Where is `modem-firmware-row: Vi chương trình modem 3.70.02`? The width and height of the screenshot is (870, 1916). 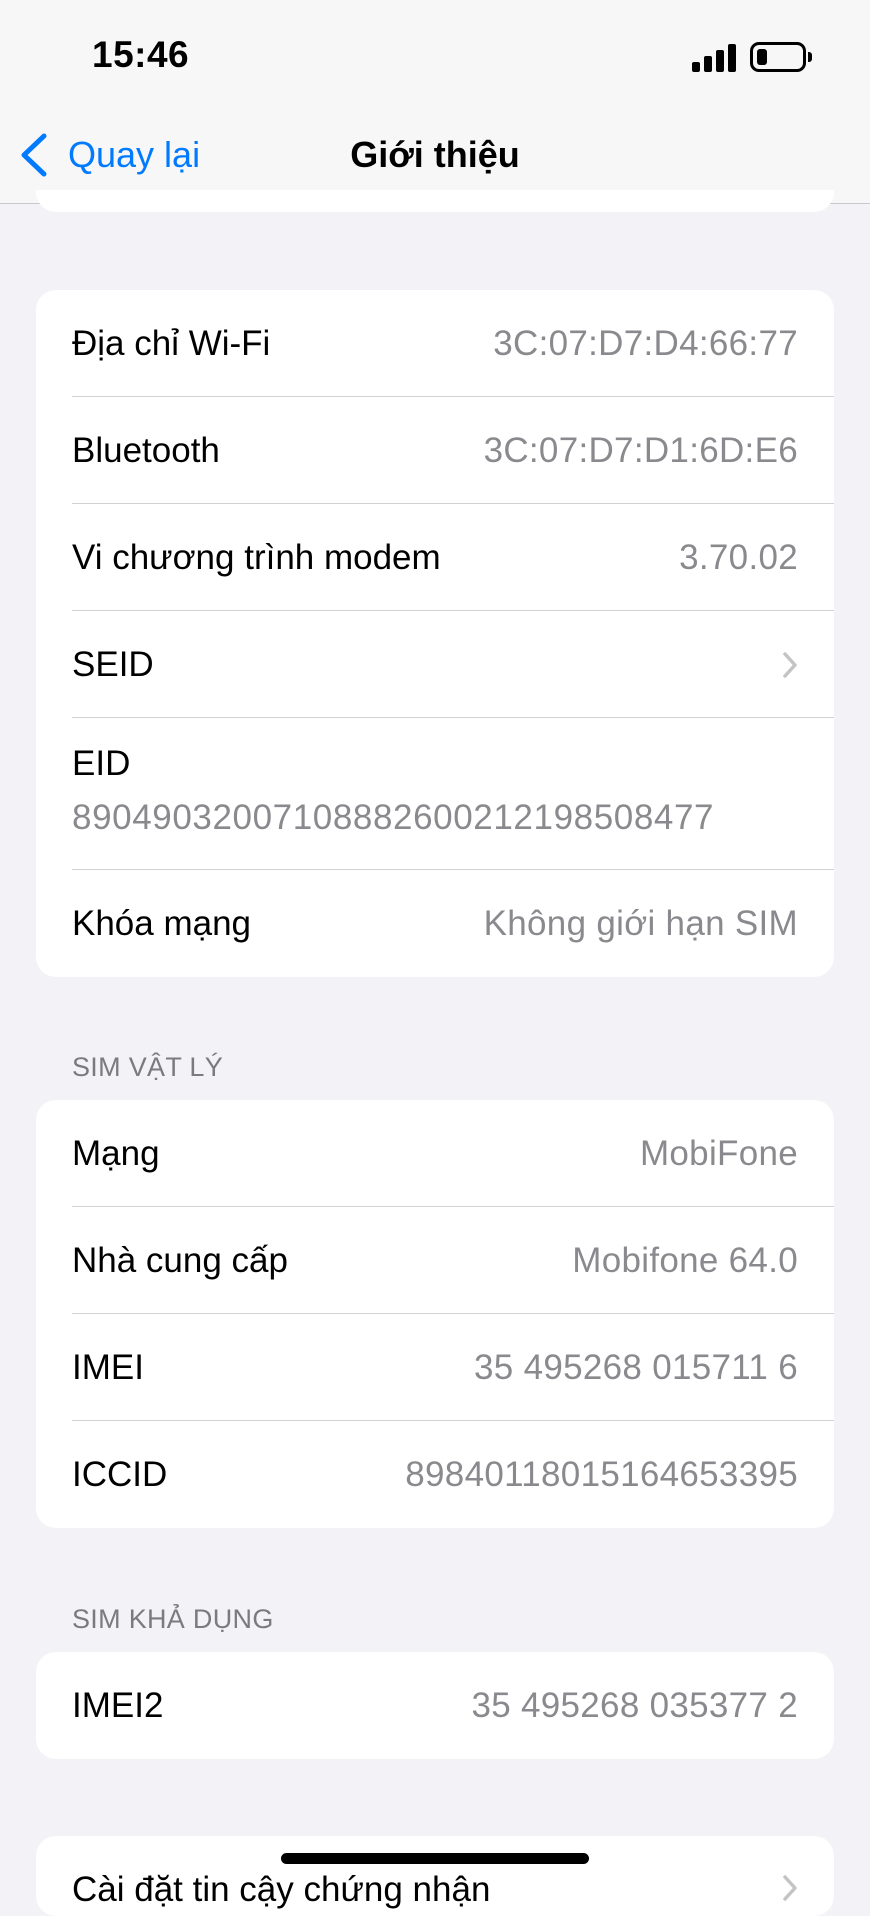 modem-firmware-row: Vi chương trình modem 3.70.02 is located at coordinates (435, 557).